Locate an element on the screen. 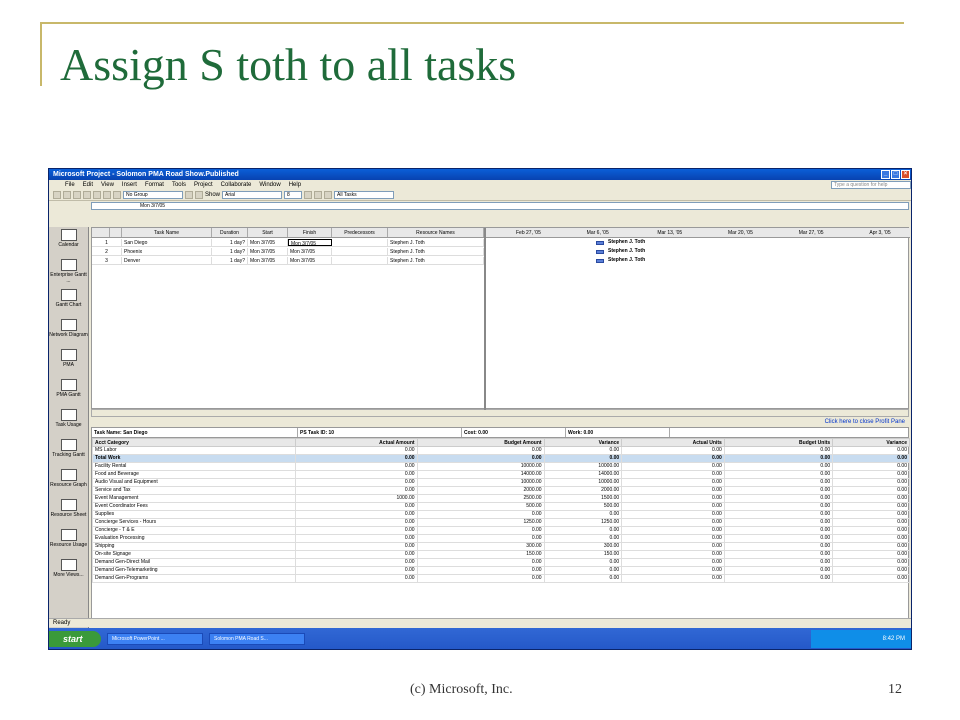  system-tray-clock: 8:42 PM is located at coordinates (861, 639).